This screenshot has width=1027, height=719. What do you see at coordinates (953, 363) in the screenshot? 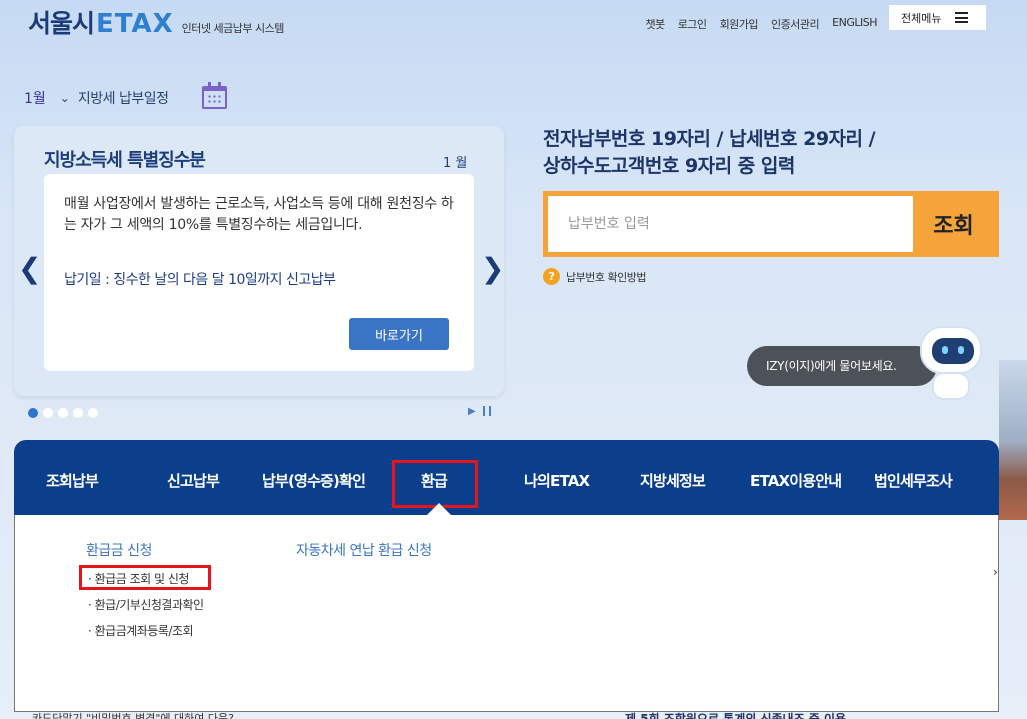
I see `chatbot-robot-icon` at bounding box center [953, 363].